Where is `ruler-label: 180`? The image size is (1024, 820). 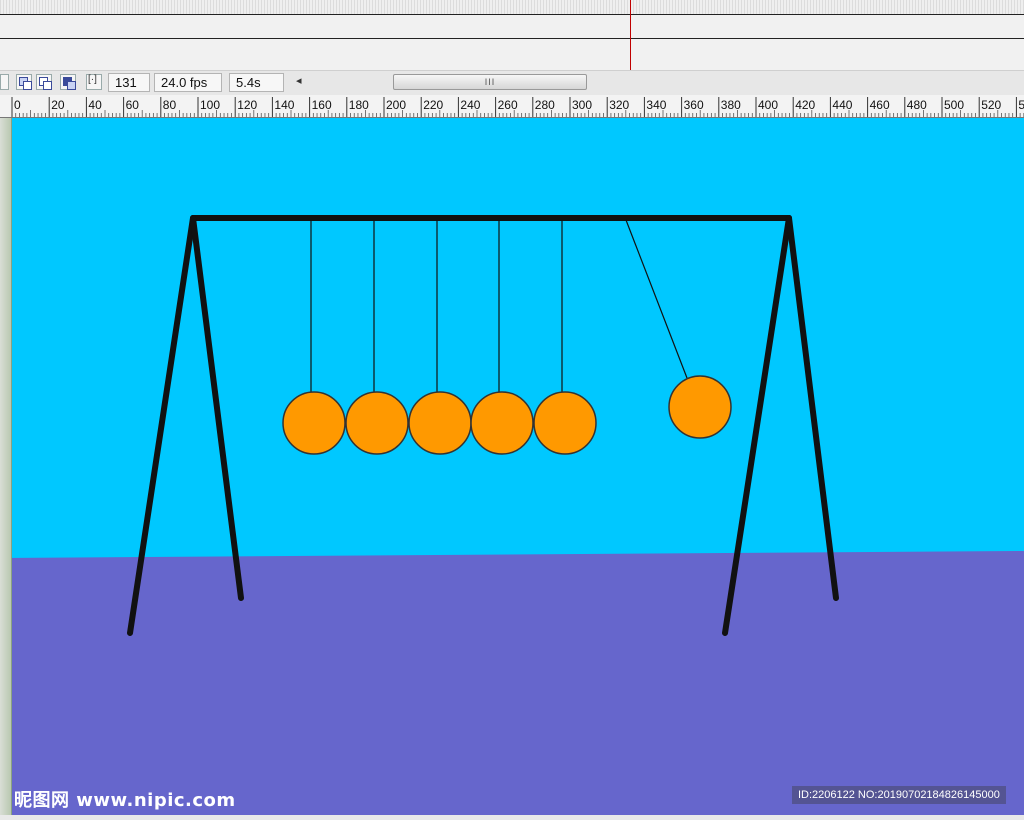 ruler-label: 180 is located at coordinates (359, 105).